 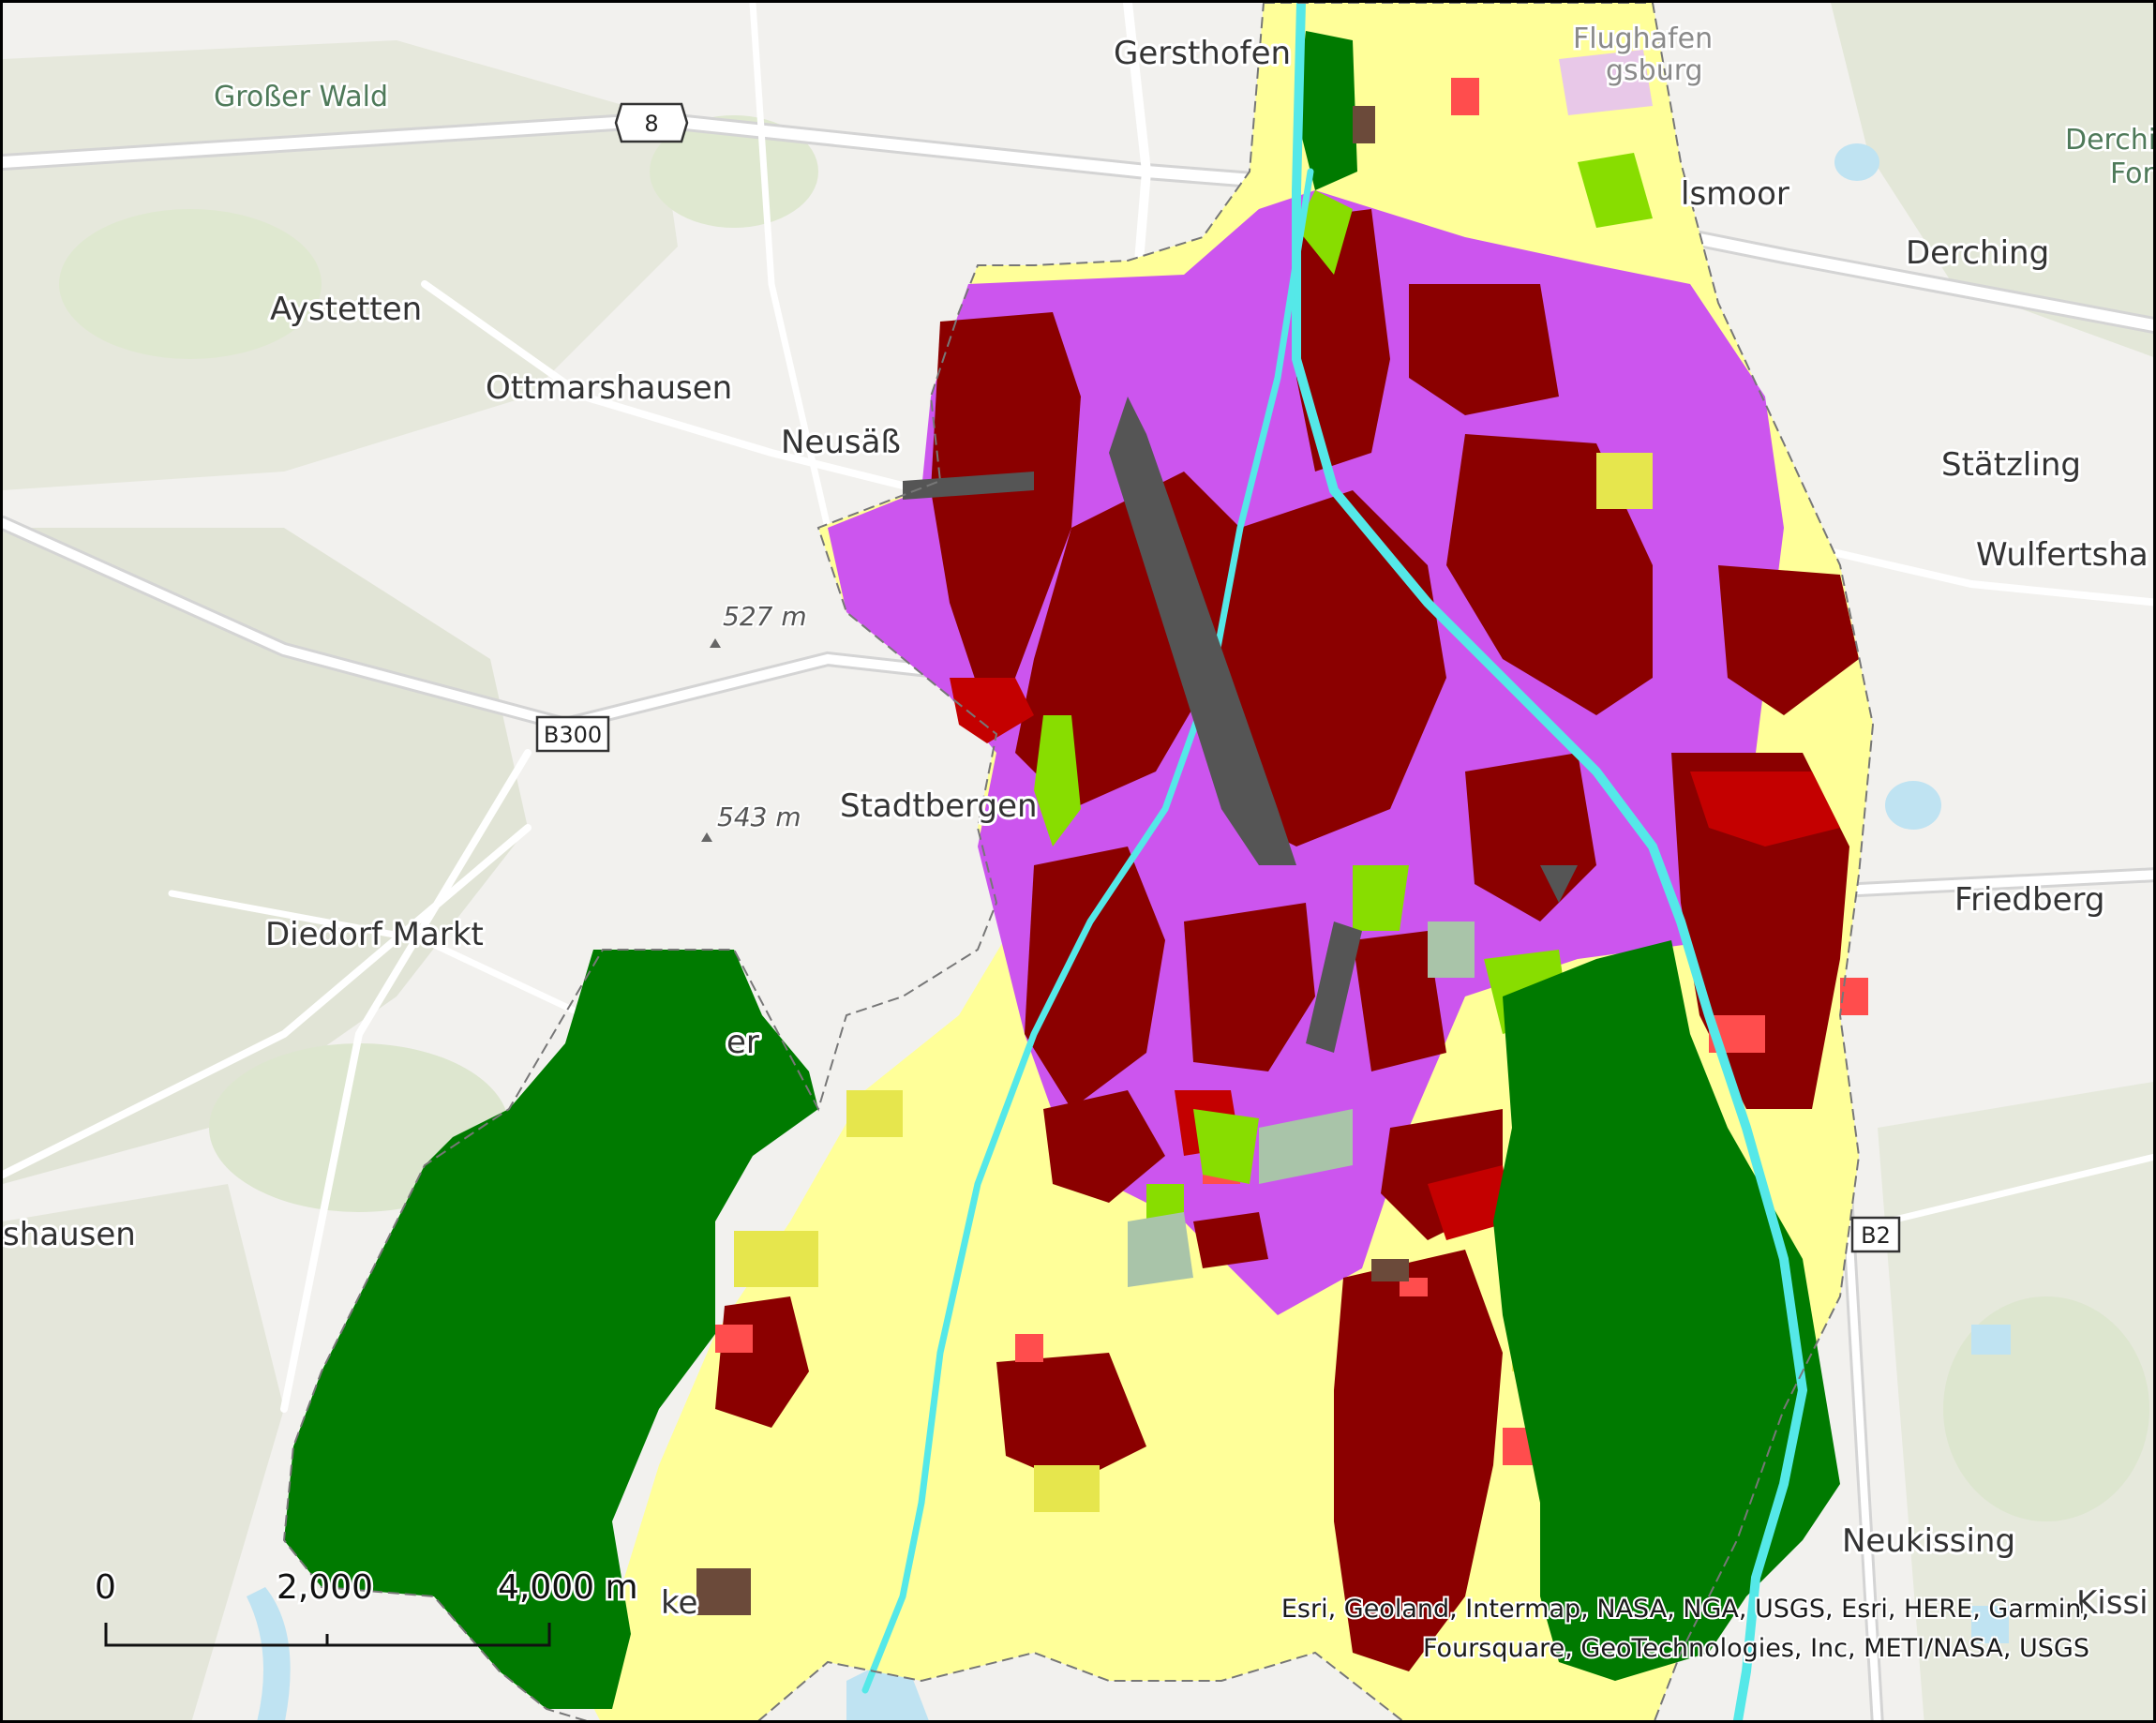 What do you see at coordinates (1643, 39) in the screenshot?
I see `label-flughafen-1: Flughafen` at bounding box center [1643, 39].